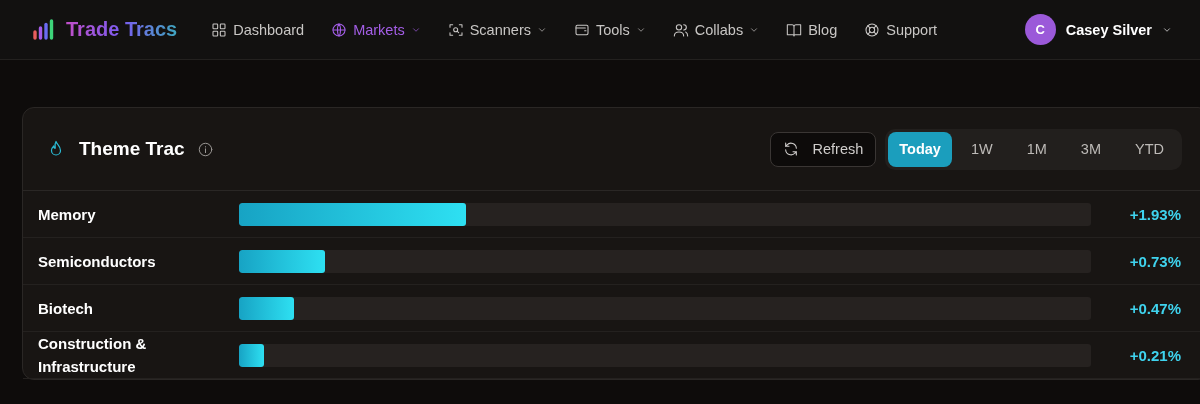  Describe the element at coordinates (1040, 29) in the screenshot. I see `avatar: C` at that location.